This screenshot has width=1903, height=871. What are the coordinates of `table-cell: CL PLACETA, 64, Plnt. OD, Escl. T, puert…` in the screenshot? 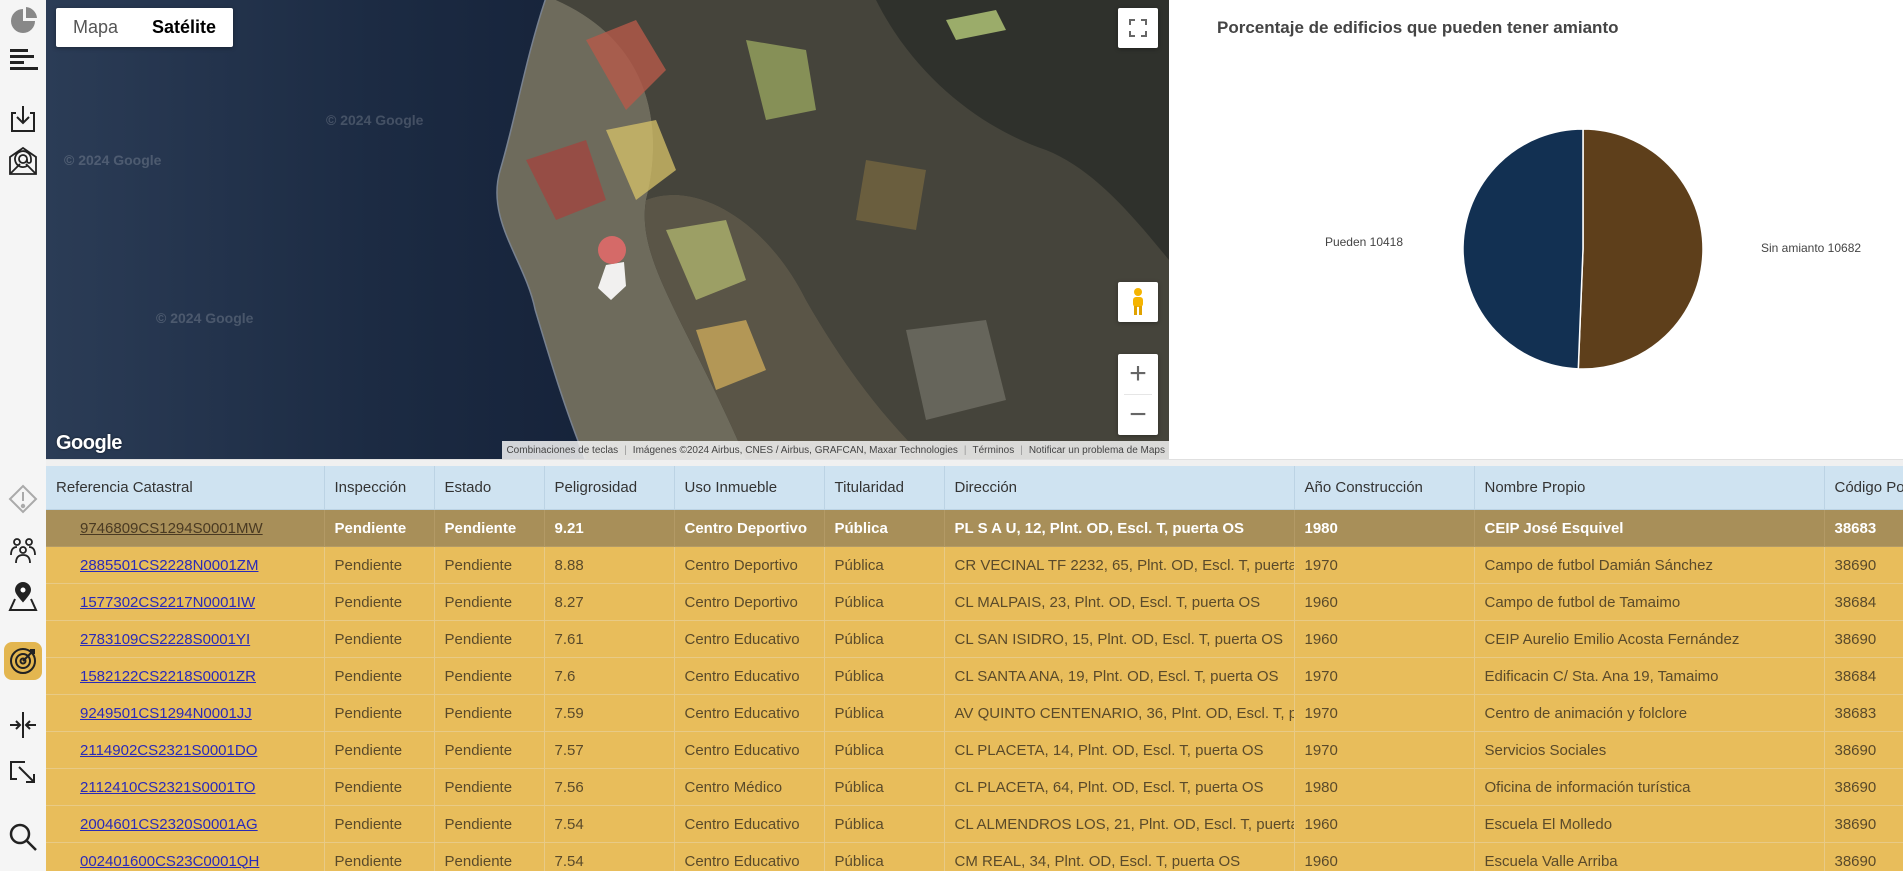 It's located at (1119, 787).